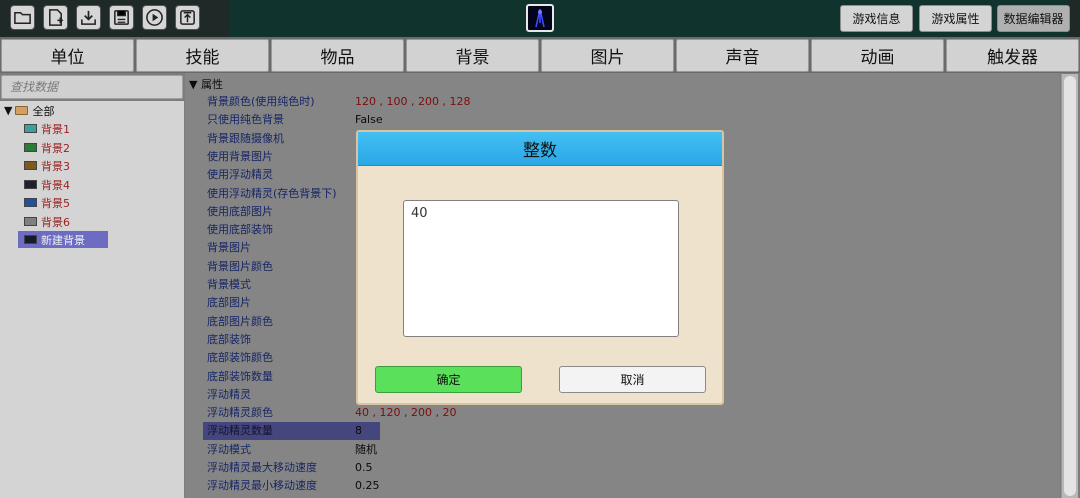 The height and width of the screenshot is (498, 1080). What do you see at coordinates (540, 55) in the screenshot?
I see `category-tabs: 单位 技能 物品 背景 图片 声音 动画 触发器` at bounding box center [540, 55].